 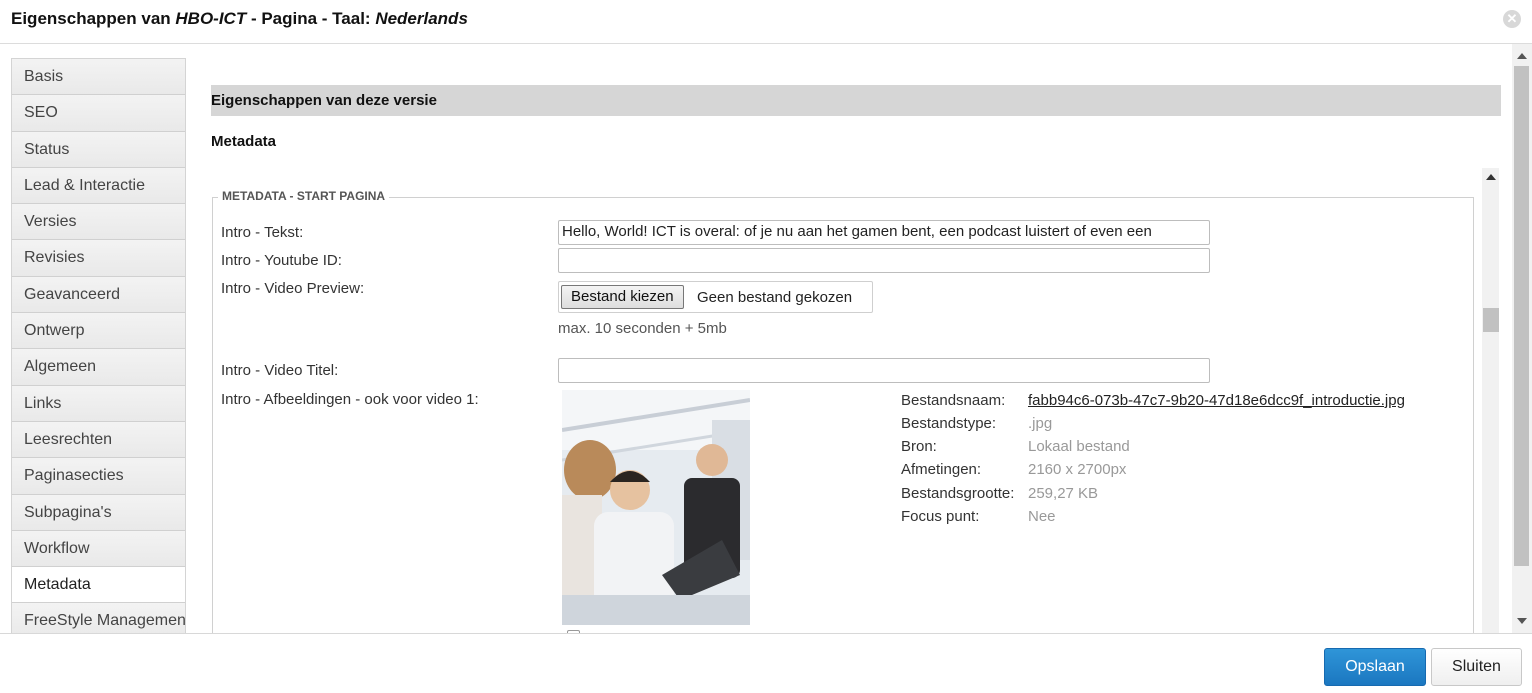 What do you see at coordinates (941, 469) in the screenshot?
I see `dimensions-key: Afmetingen:` at bounding box center [941, 469].